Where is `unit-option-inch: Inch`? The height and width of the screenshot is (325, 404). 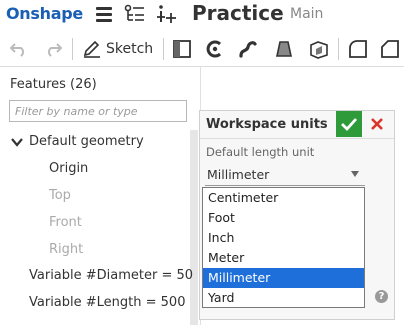
unit-option-inch: Inch is located at coordinates (283, 238).